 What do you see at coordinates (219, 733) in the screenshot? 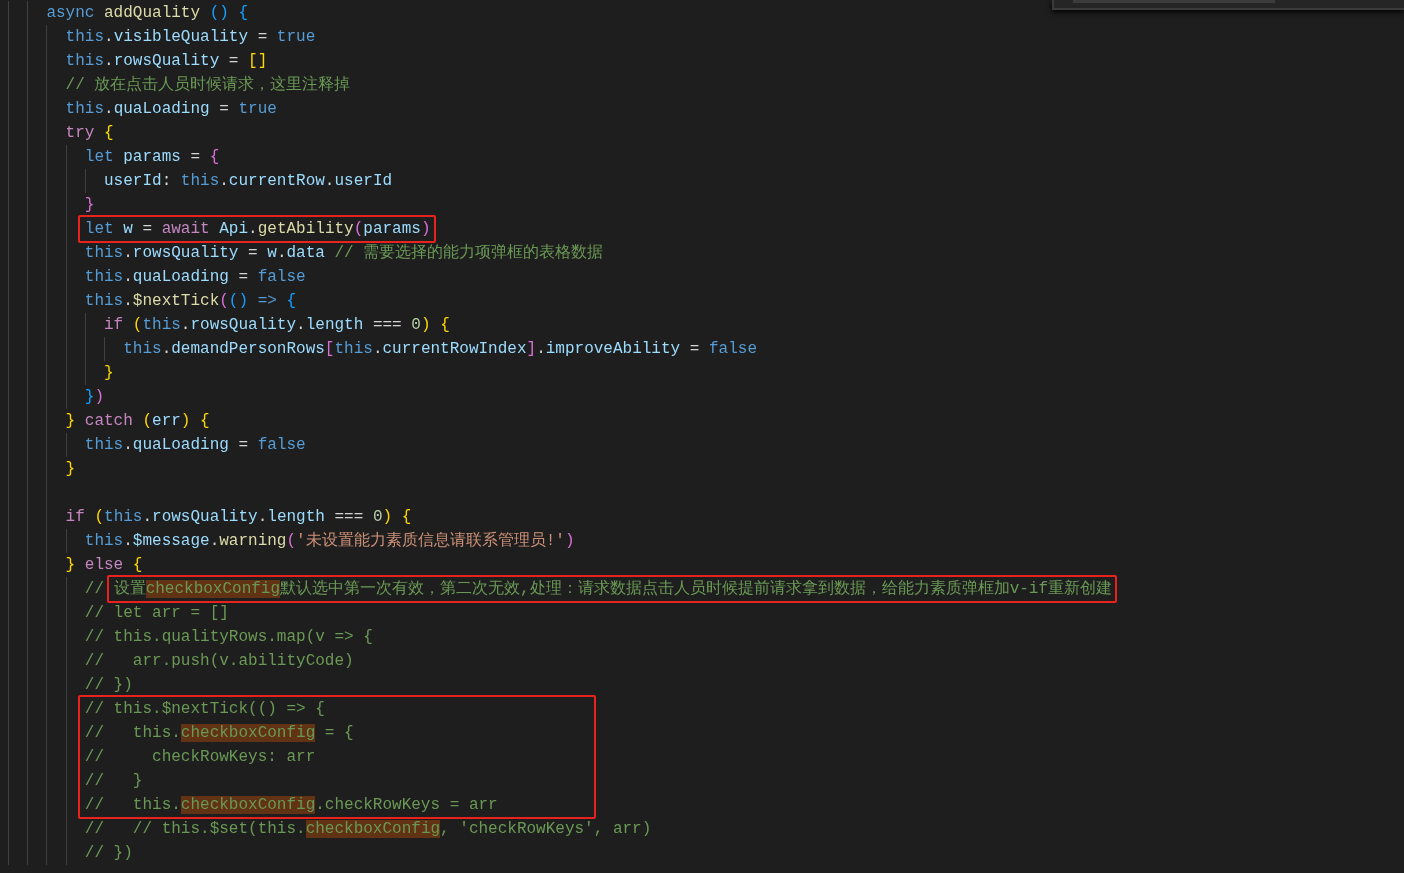
I see `code-line: // this.checkboxConfig = {` at bounding box center [219, 733].